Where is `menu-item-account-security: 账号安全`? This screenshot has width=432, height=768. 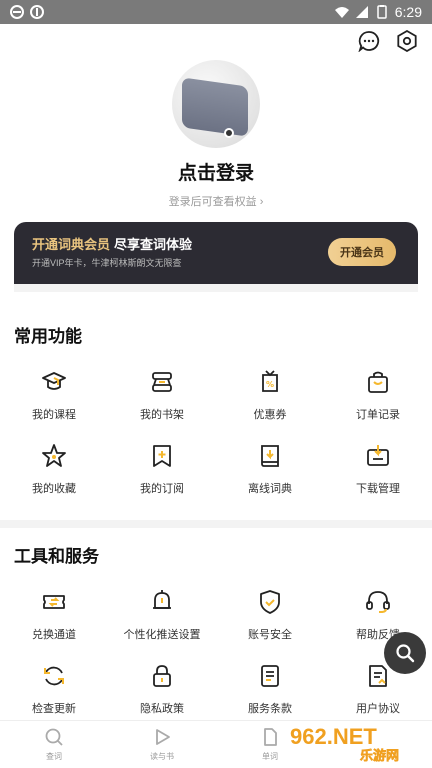
menu-item-account-security: 账号安全 is located at coordinates (270, 619).